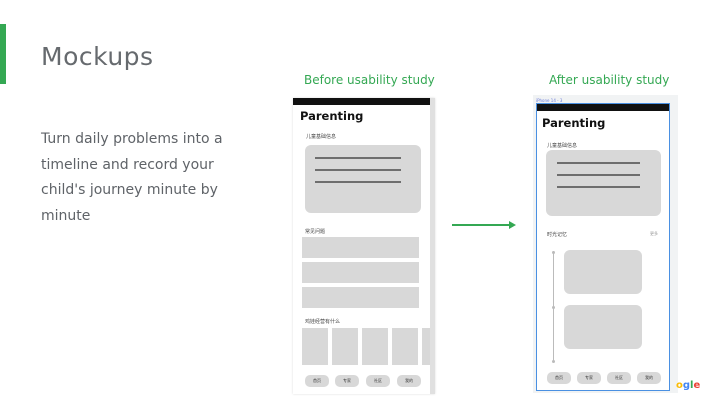 The image size is (720, 405). Describe the element at coordinates (688, 385) in the screenshot. I see `google-logo: ogle` at that location.